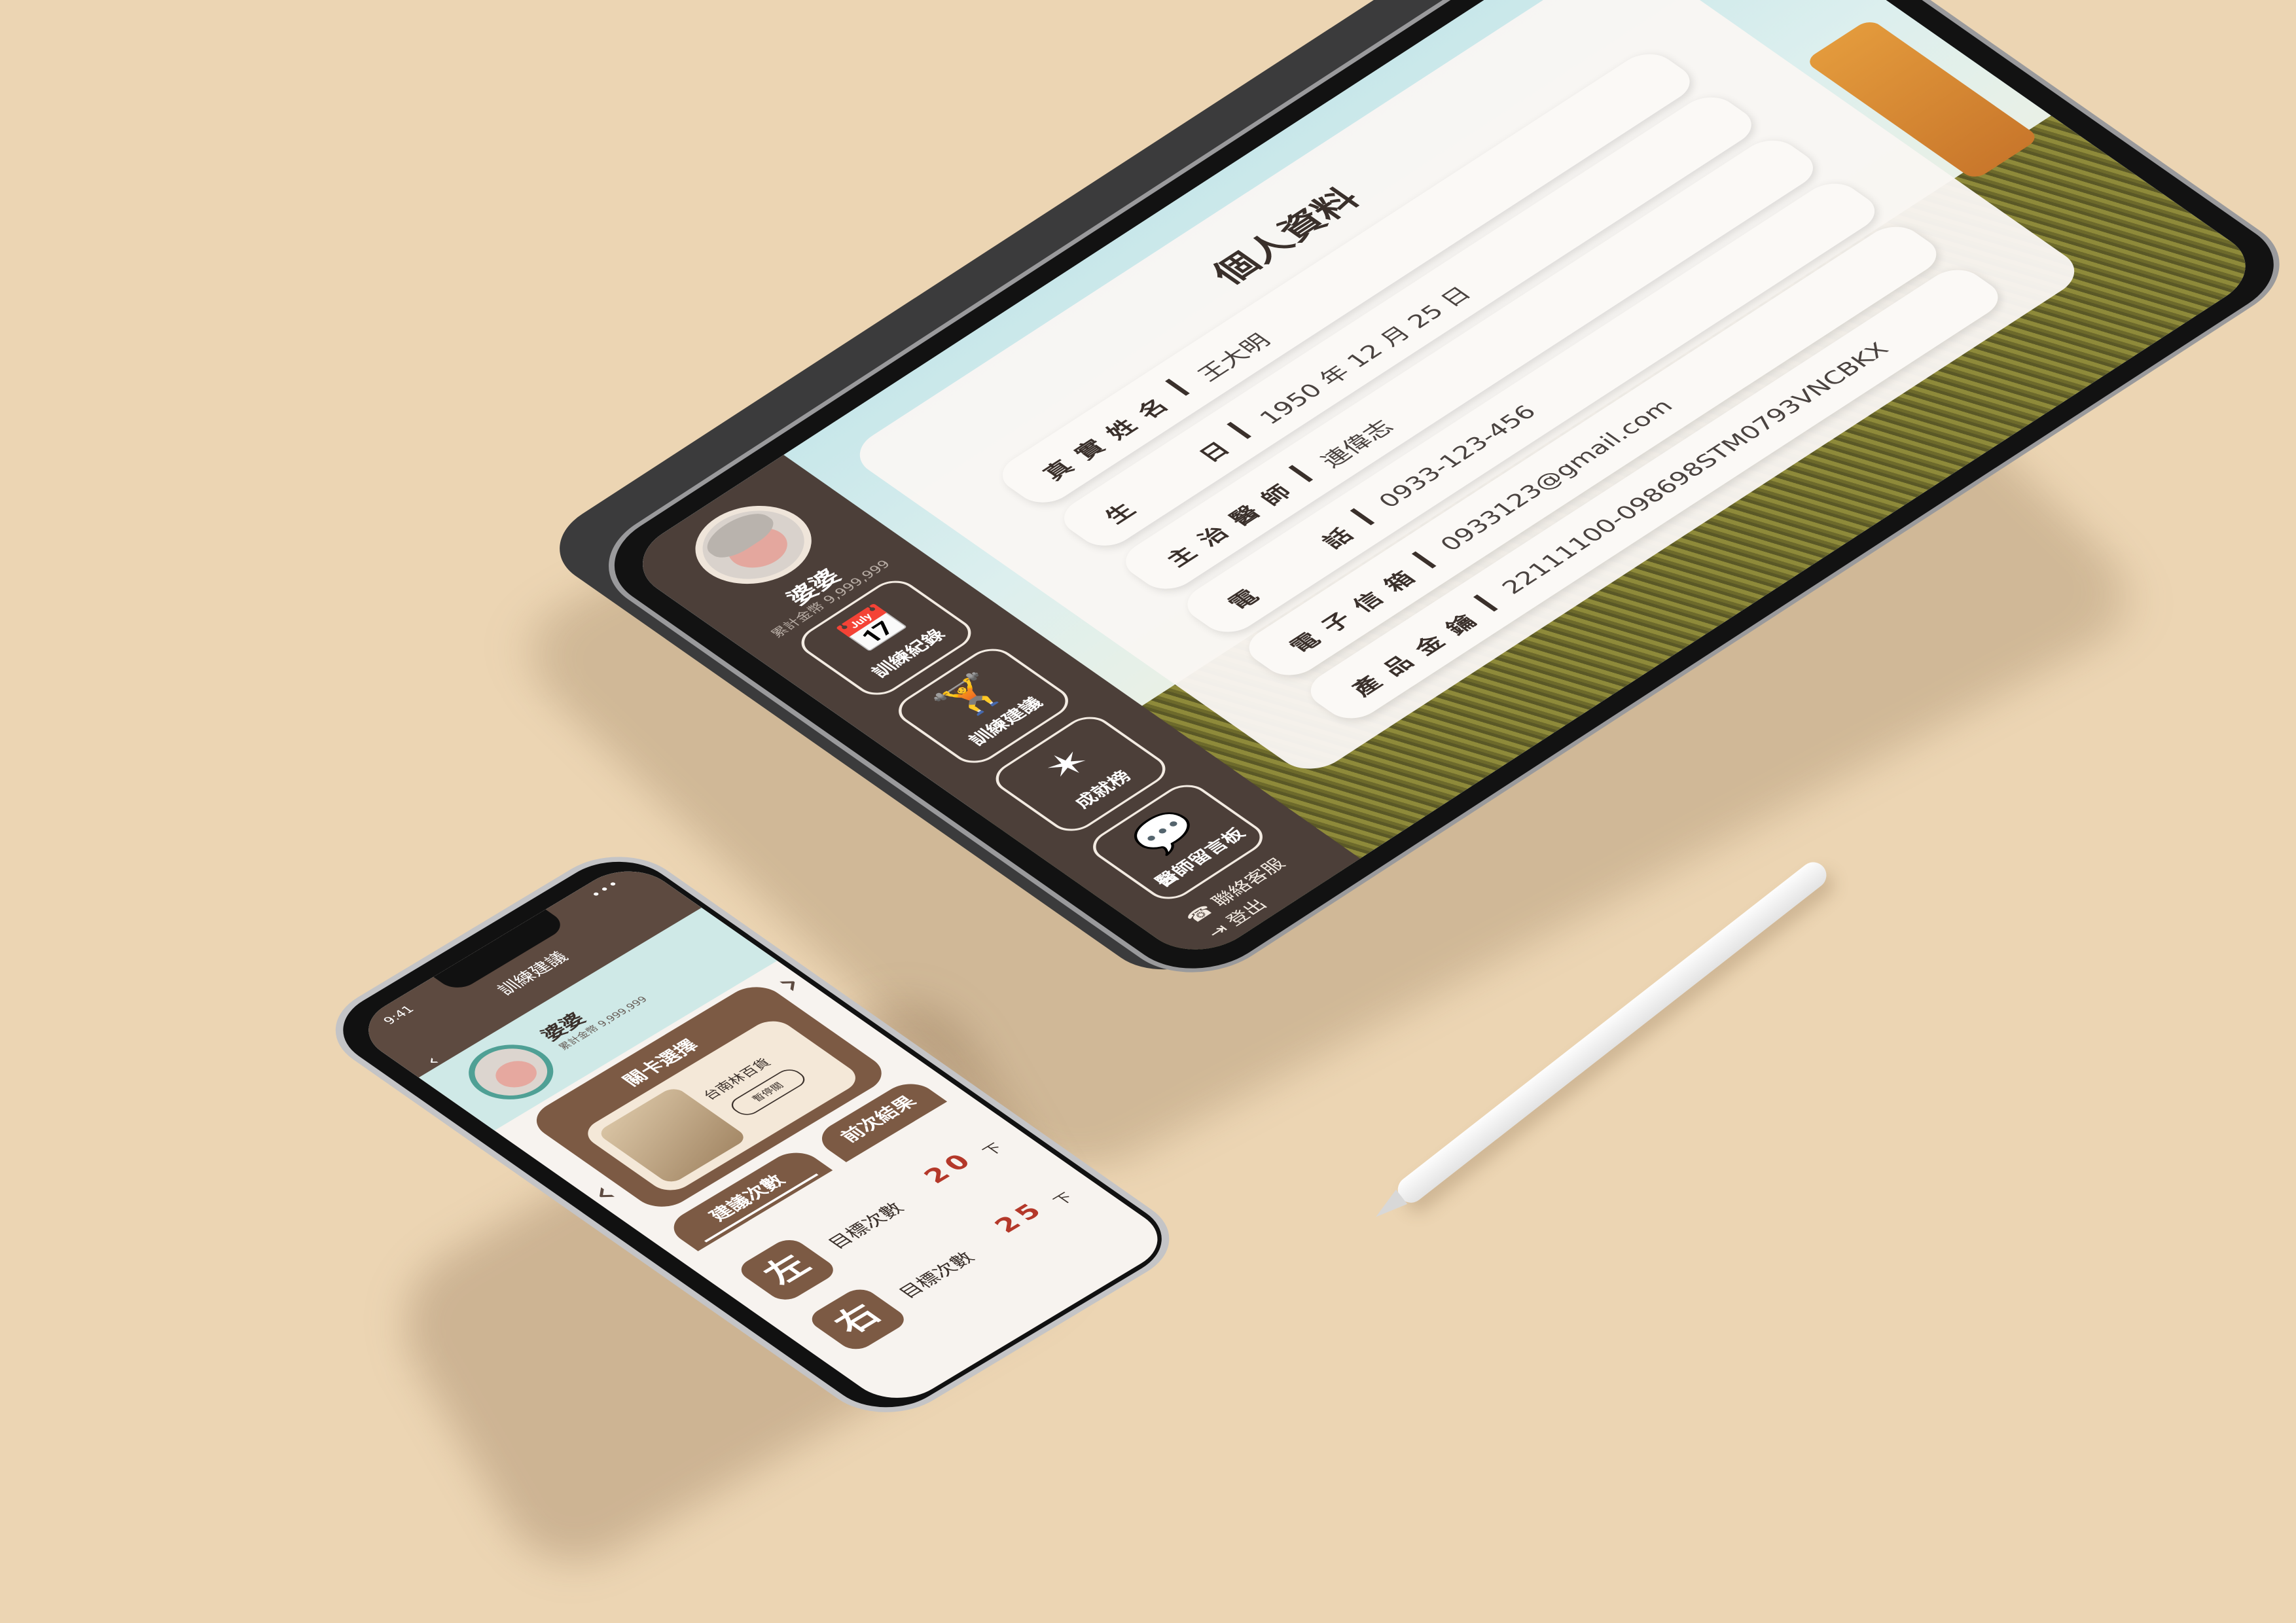 This screenshot has height=1623, width=2296. What do you see at coordinates (787, 1270) in the screenshot?
I see `left-side-badge: 左` at bounding box center [787, 1270].